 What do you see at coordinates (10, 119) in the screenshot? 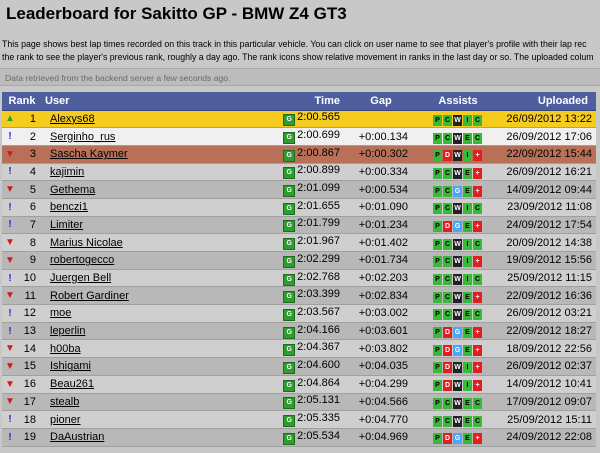
I see `movement-cell: ▲` at bounding box center [10, 119].